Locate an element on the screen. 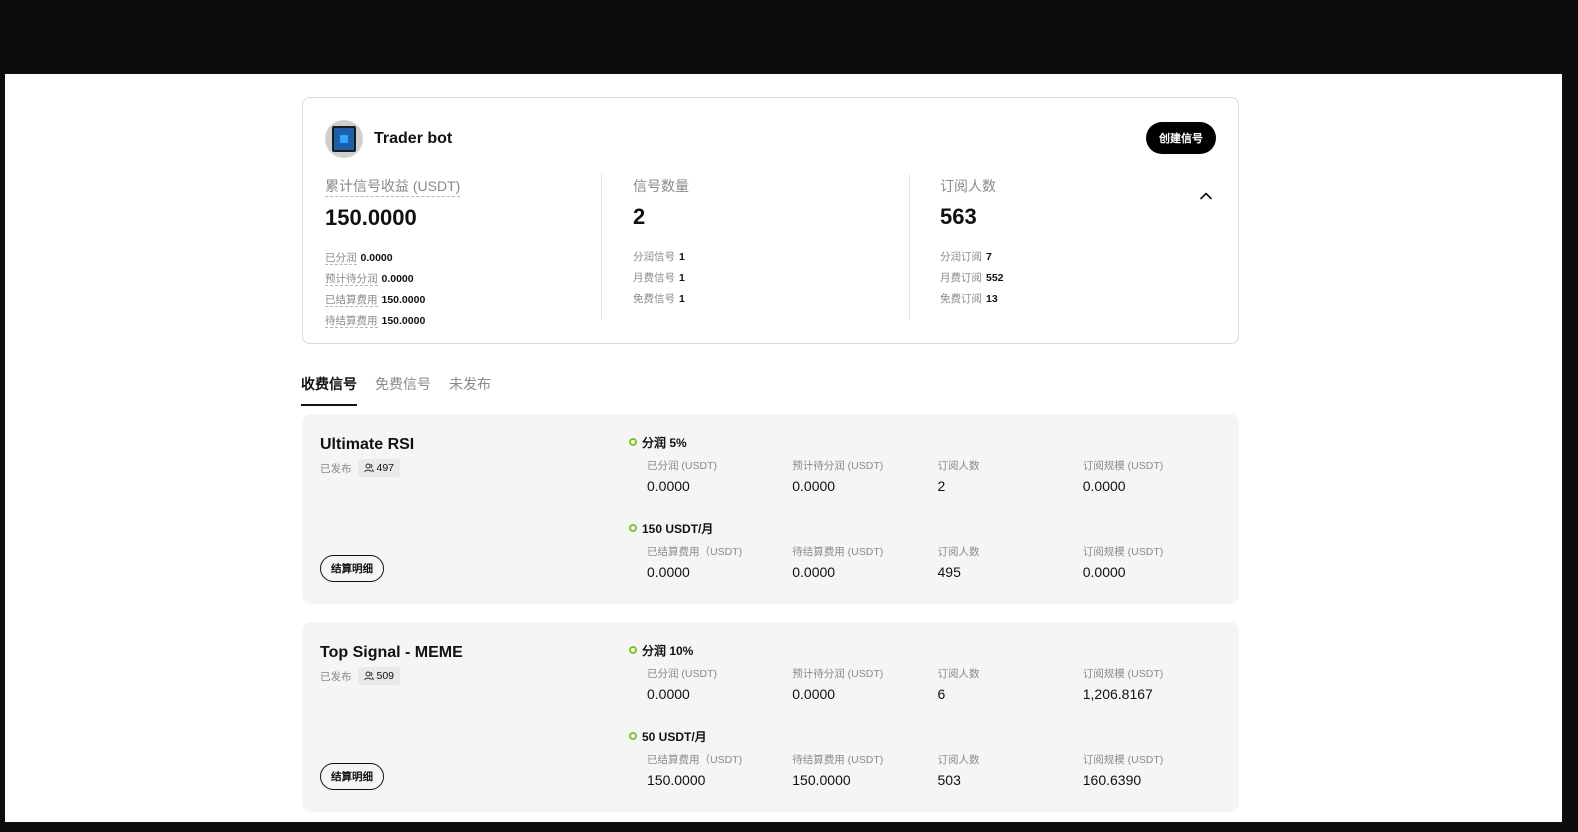  earnings-row: 预计待分润 0.0000 is located at coordinates (465, 282).